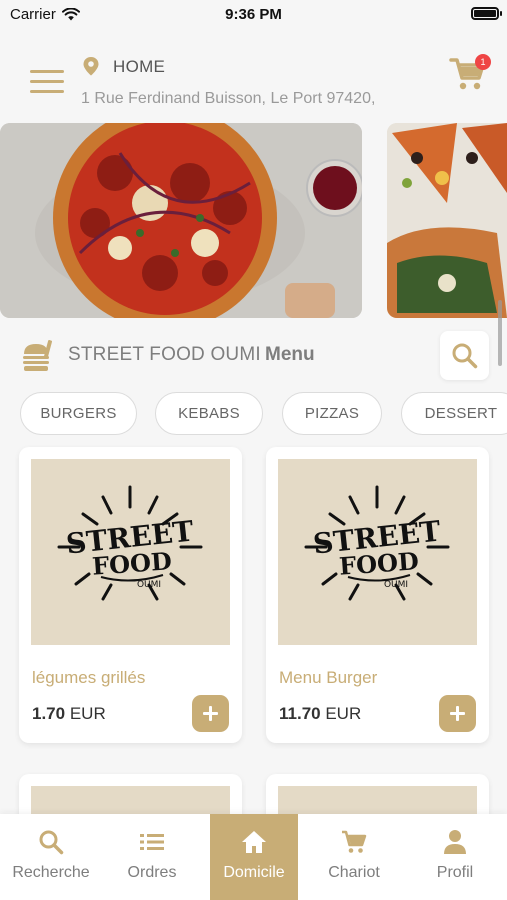  I want to click on tab-recherche: Recherche, so click(51, 857).